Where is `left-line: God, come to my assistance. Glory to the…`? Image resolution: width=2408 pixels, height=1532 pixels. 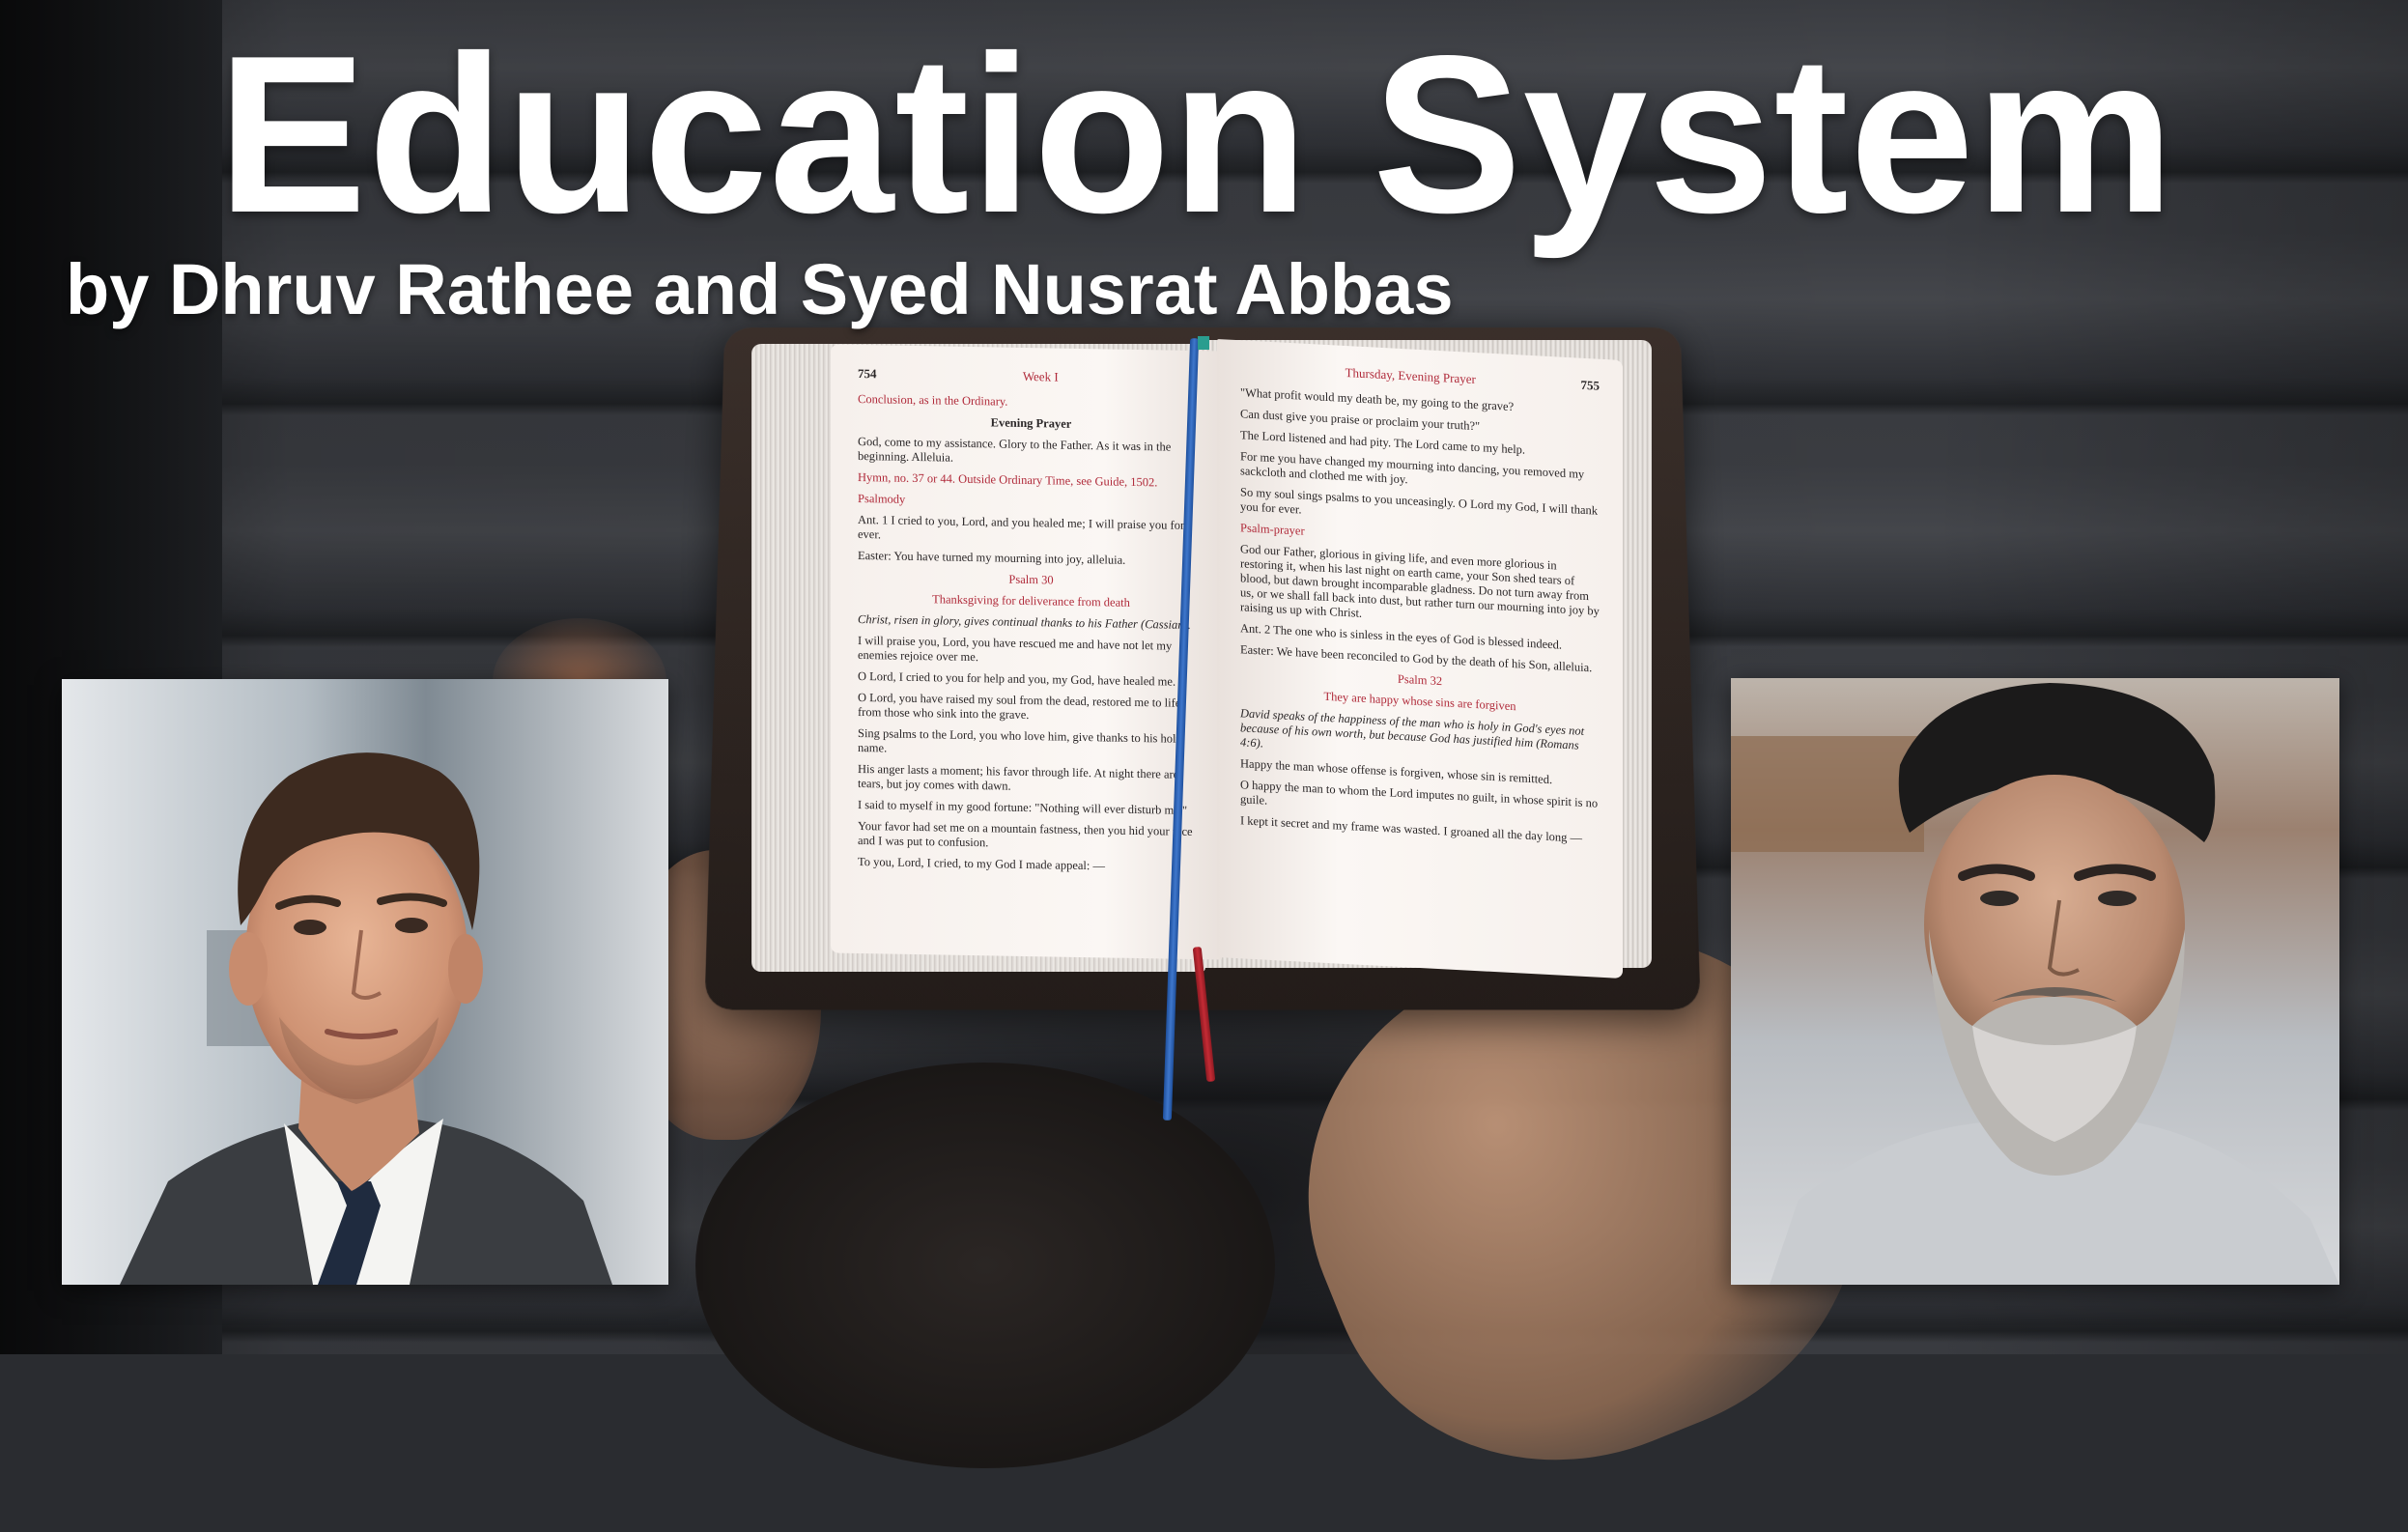
left-line: God, come to my assistance. Glory to the… is located at coordinates (1031, 452).